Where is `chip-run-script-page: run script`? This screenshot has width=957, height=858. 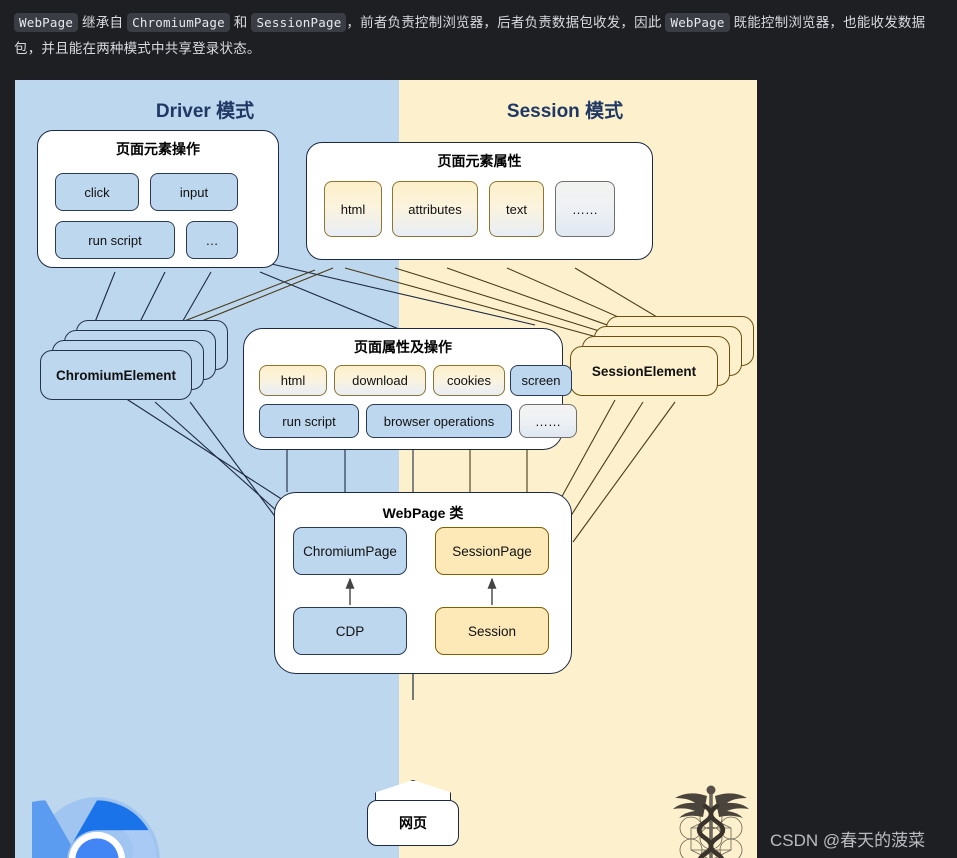 chip-run-script-page: run script is located at coordinates (309, 421).